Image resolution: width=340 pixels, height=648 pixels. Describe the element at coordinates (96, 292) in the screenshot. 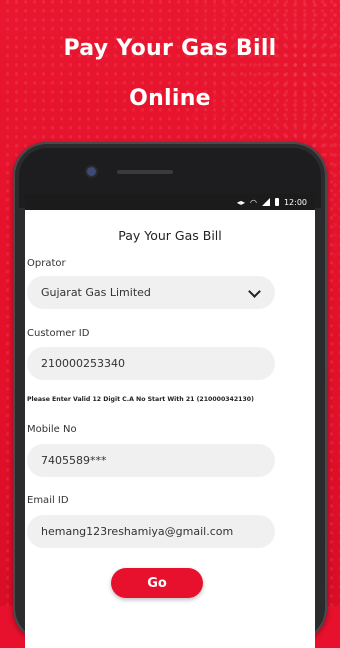

I see `operator-selected-value: Gujarat Gas Limited` at that location.